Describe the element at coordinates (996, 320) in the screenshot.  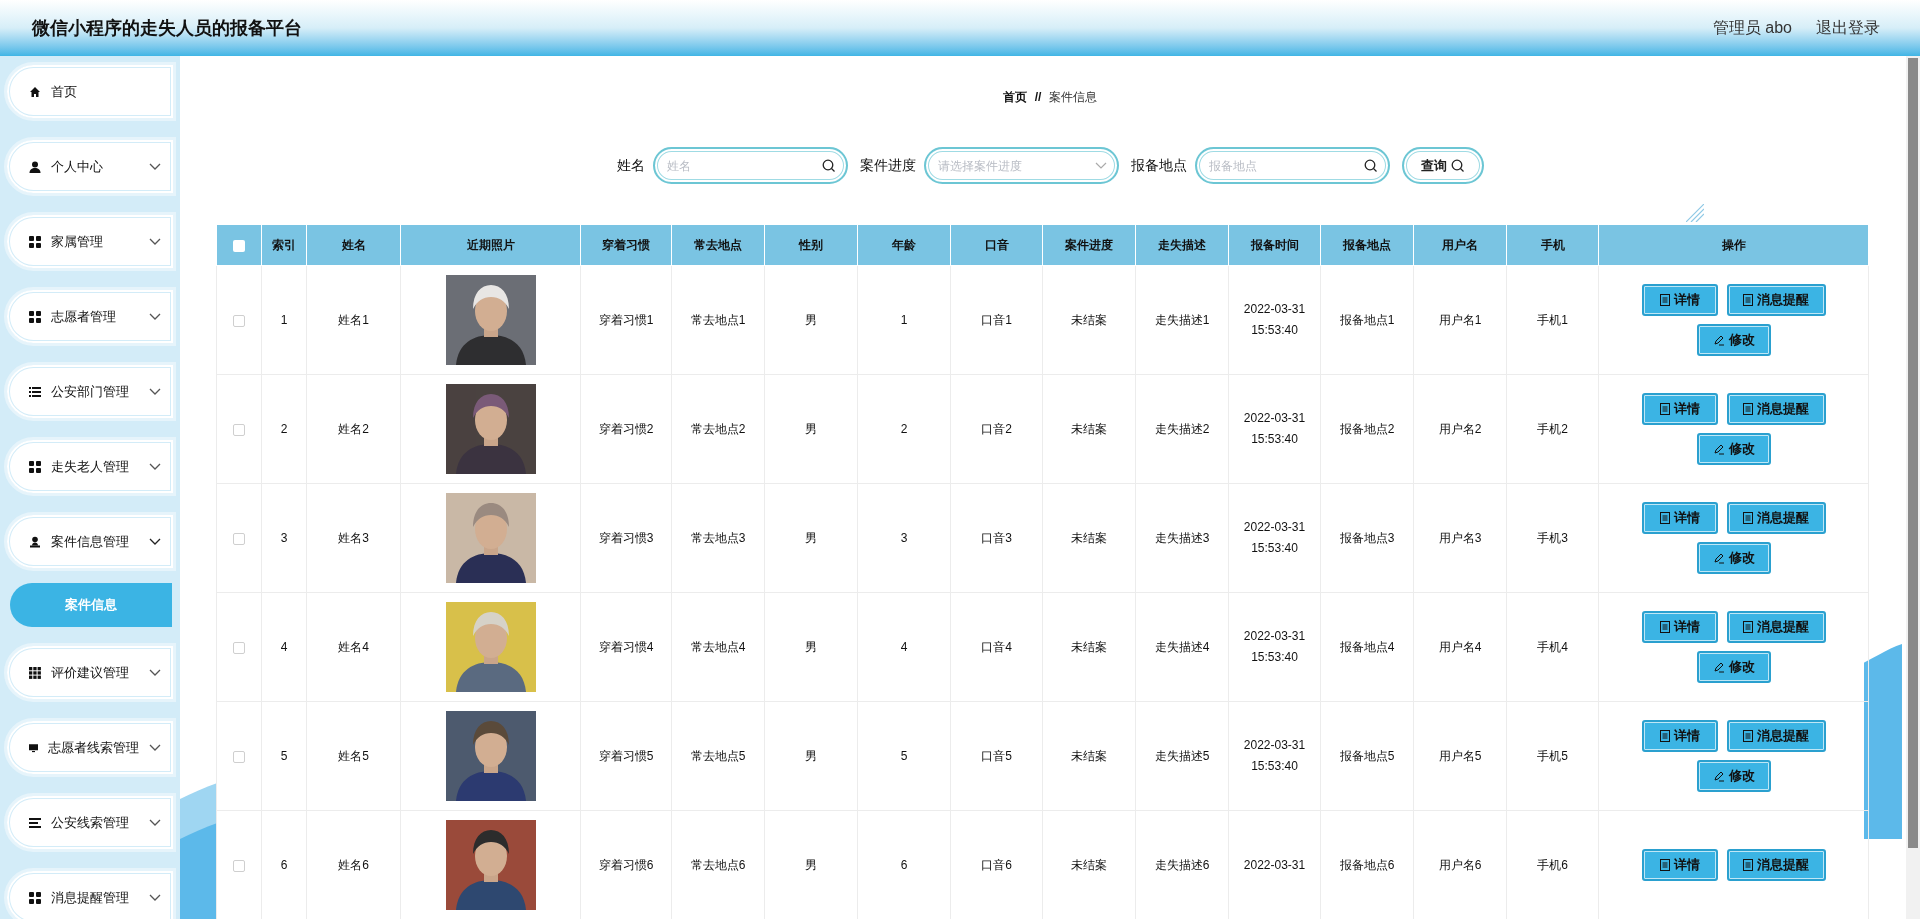
I see `table-cell: 口音1` at that location.